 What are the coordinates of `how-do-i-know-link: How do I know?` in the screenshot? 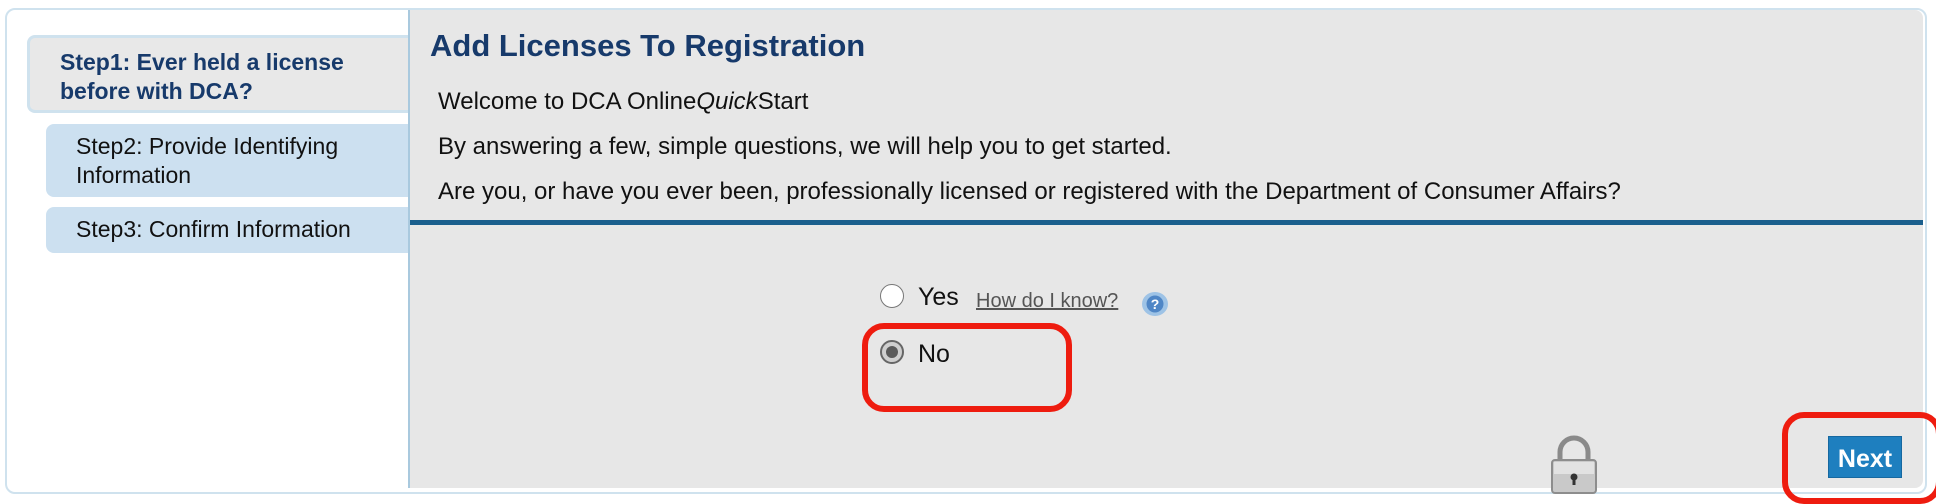 It's located at (1047, 301).